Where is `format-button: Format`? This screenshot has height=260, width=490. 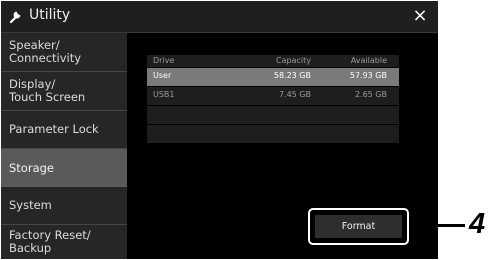
format-button: Format is located at coordinates (358, 226).